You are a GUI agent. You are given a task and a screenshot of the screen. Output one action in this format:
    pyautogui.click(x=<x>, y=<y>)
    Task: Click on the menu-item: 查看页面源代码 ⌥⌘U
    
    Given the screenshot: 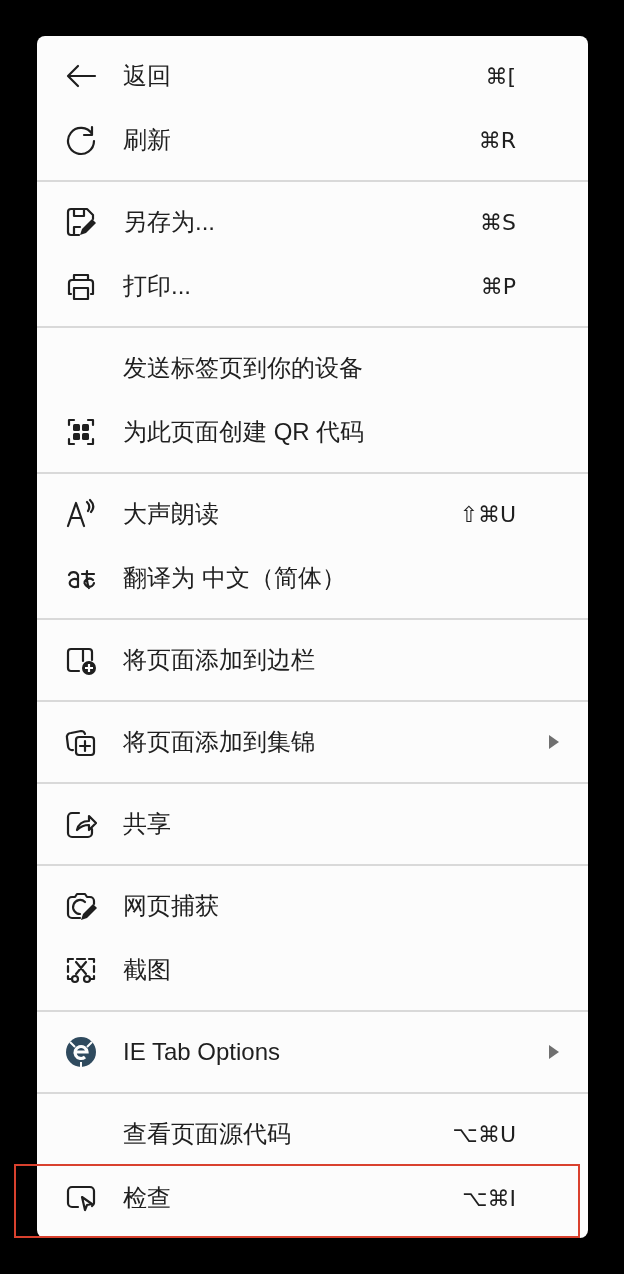 What is the action you would take?
    pyautogui.click(x=312, y=1134)
    